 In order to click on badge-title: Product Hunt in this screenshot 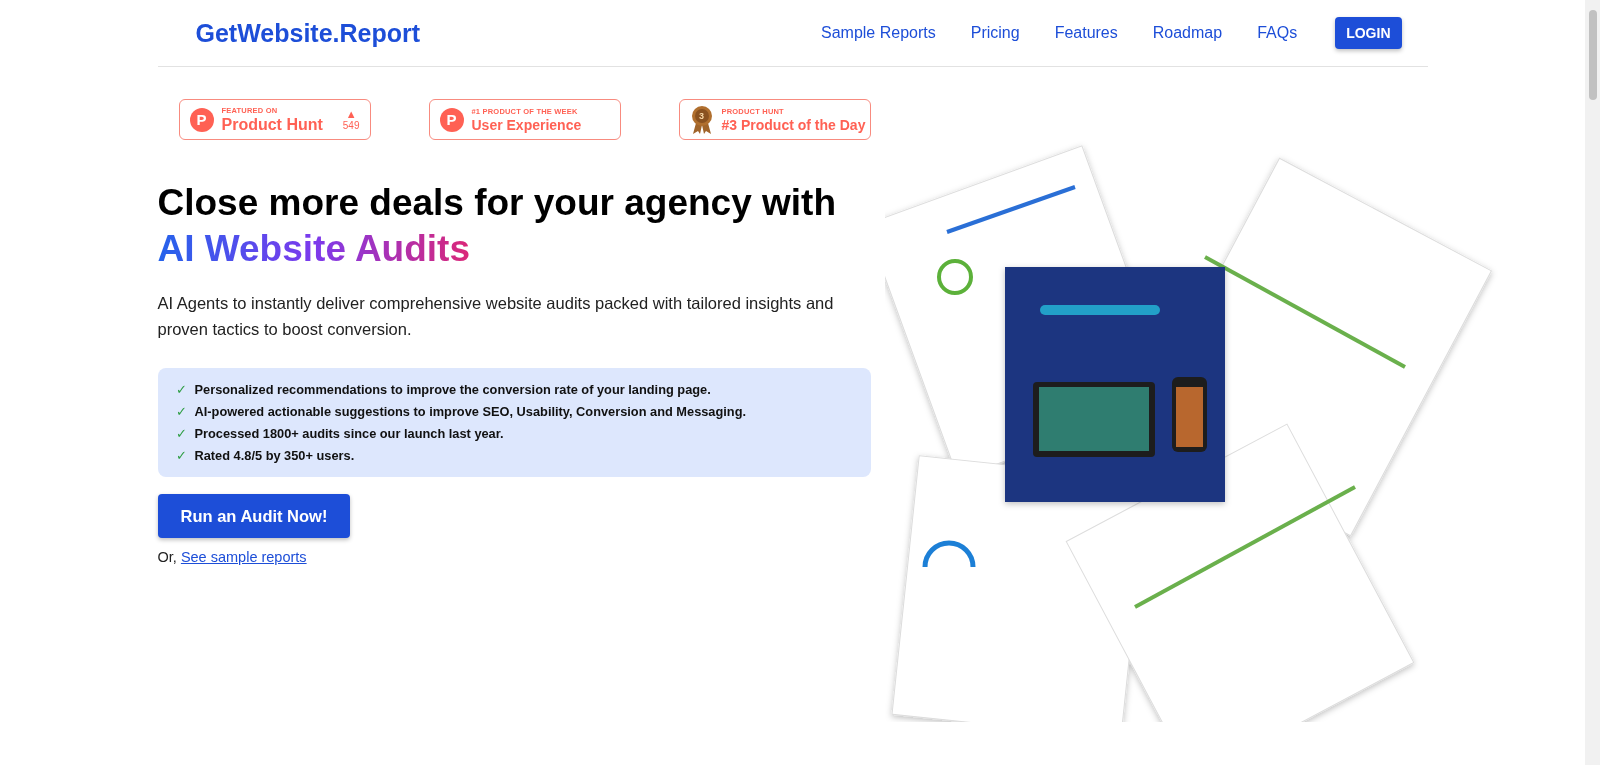, I will do `click(272, 124)`.